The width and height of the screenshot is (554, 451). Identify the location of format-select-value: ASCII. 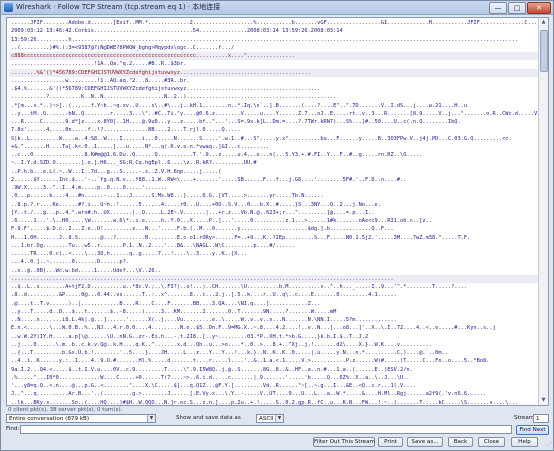
(266, 419).